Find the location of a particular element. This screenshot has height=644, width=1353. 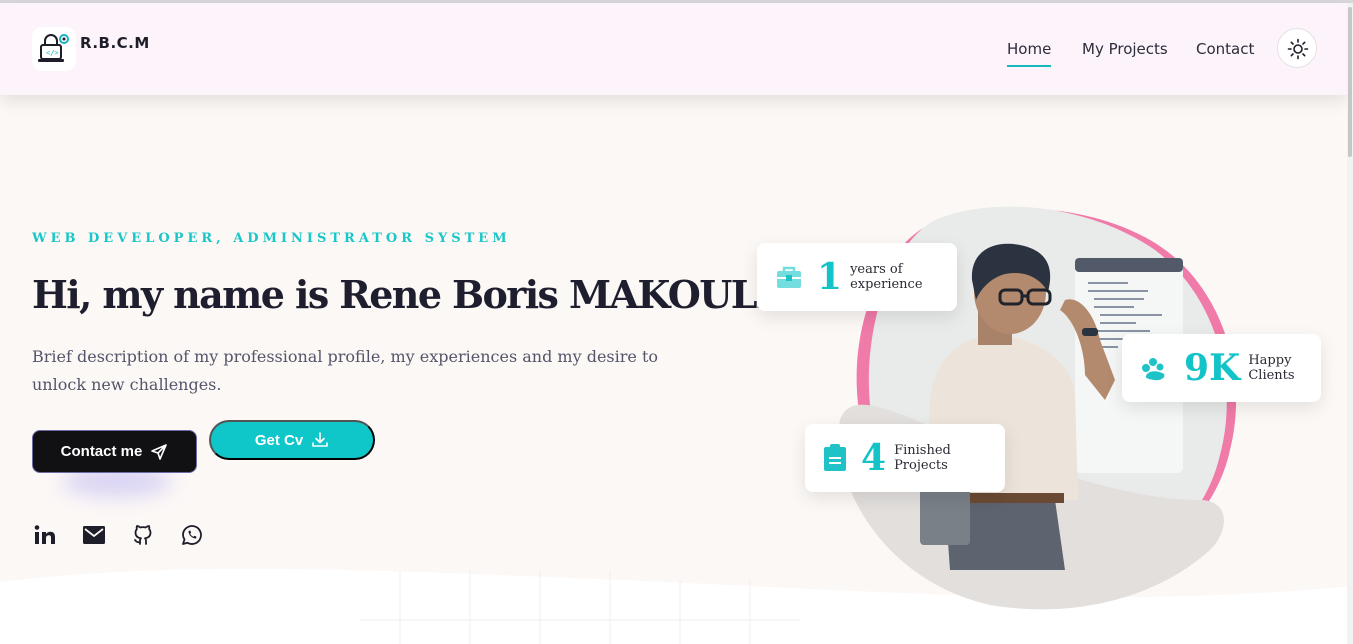

whatsapp-icon is located at coordinates (192, 535).